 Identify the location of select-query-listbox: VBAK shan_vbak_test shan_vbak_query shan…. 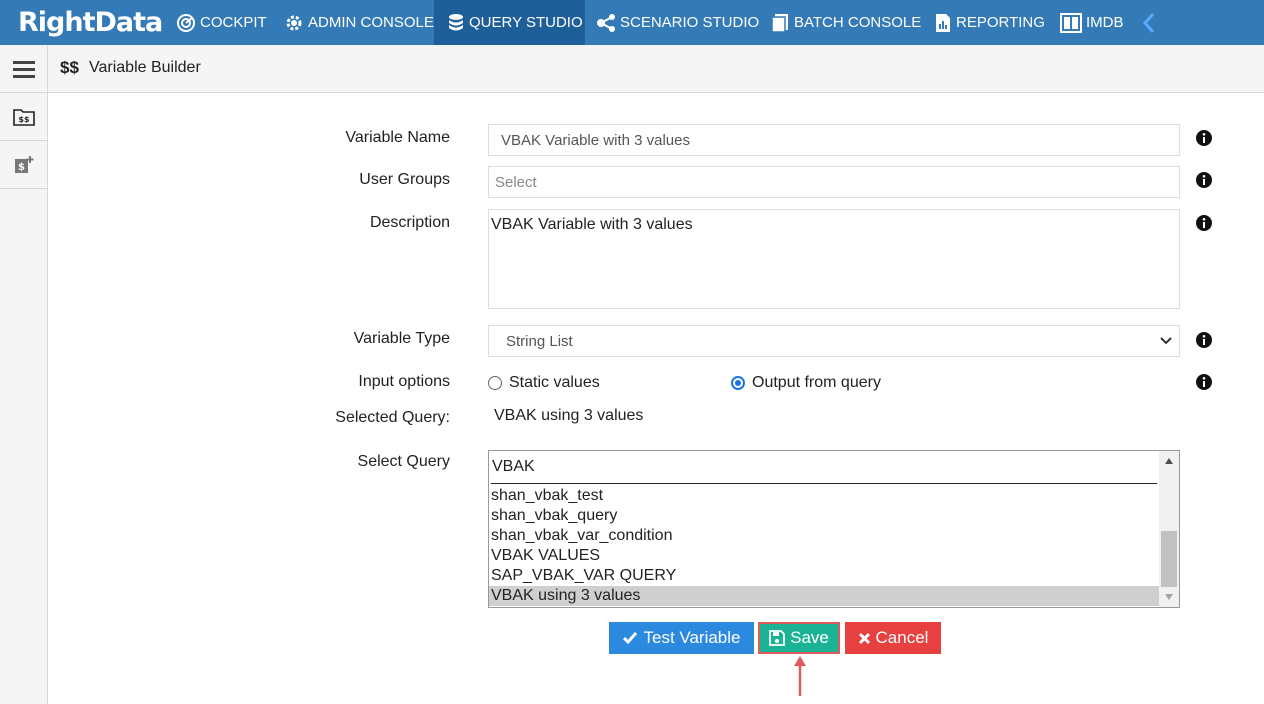
(834, 529).